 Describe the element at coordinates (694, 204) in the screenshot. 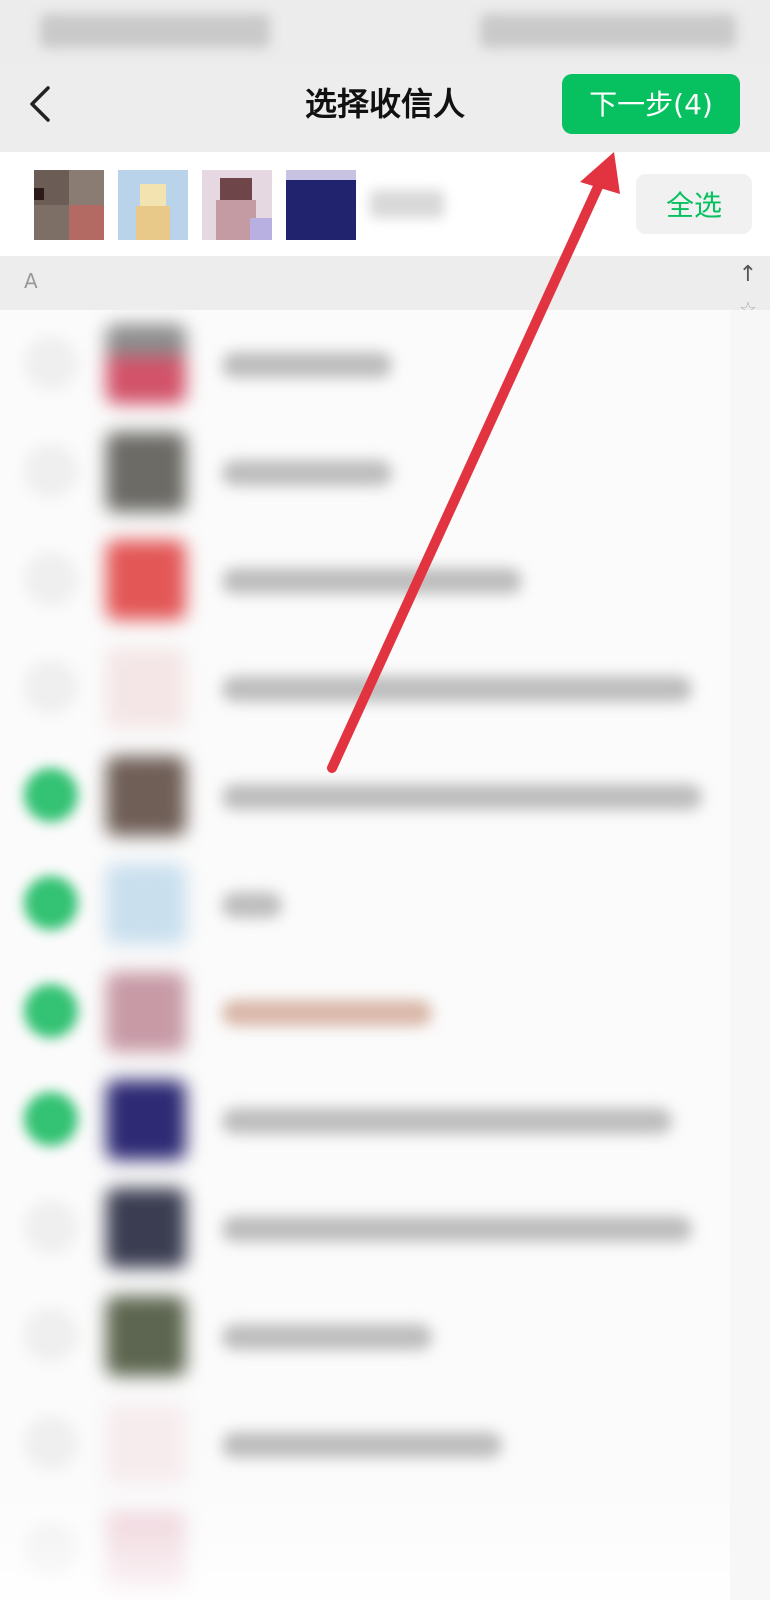

I see `select-all-button: 全选` at that location.